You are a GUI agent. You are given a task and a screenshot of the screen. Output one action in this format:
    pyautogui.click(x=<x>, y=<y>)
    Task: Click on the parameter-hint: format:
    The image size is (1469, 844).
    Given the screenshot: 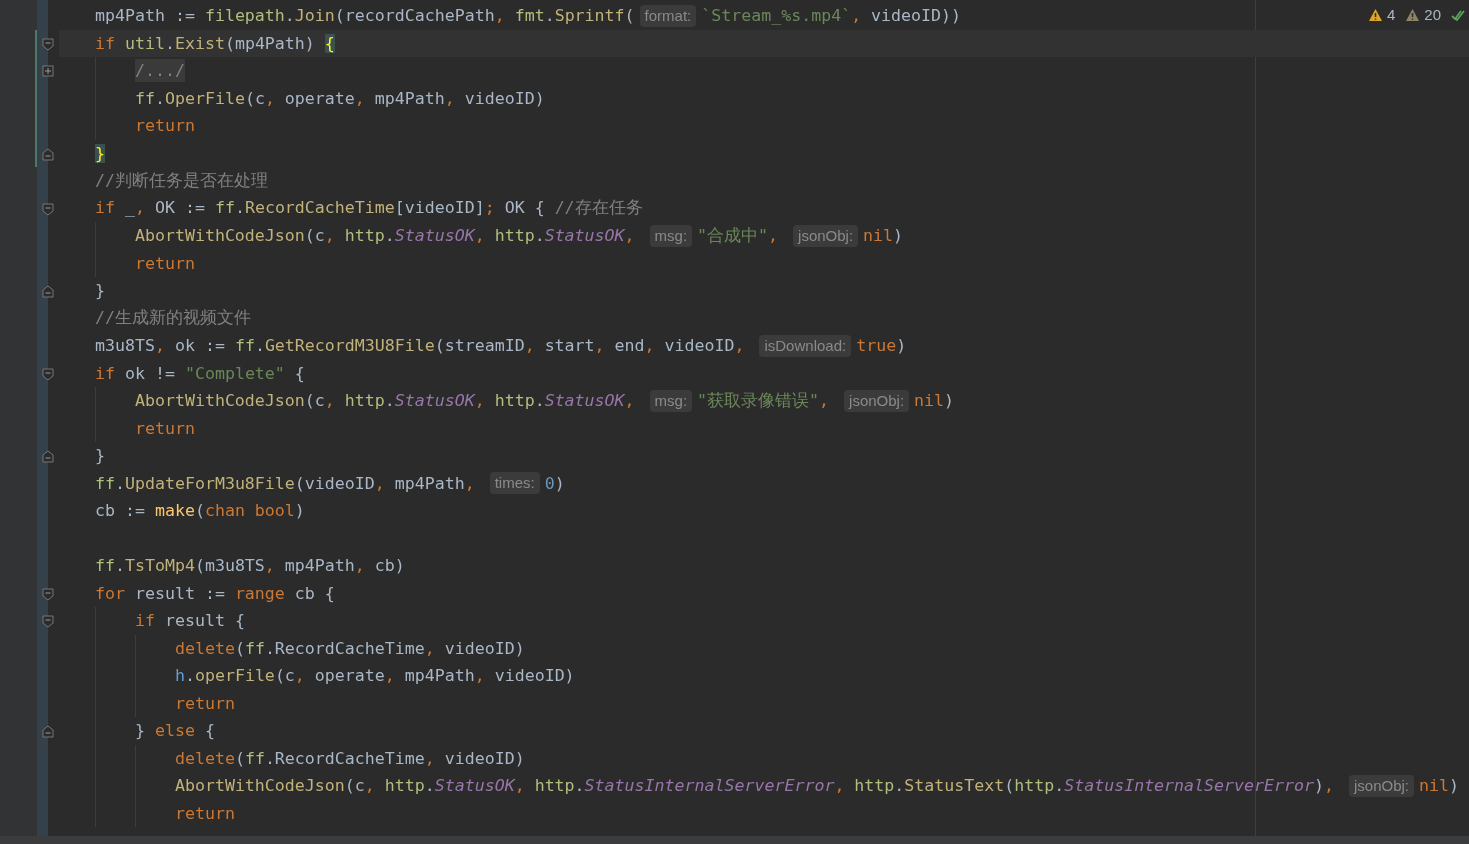 What is the action you would take?
    pyautogui.click(x=668, y=15)
    